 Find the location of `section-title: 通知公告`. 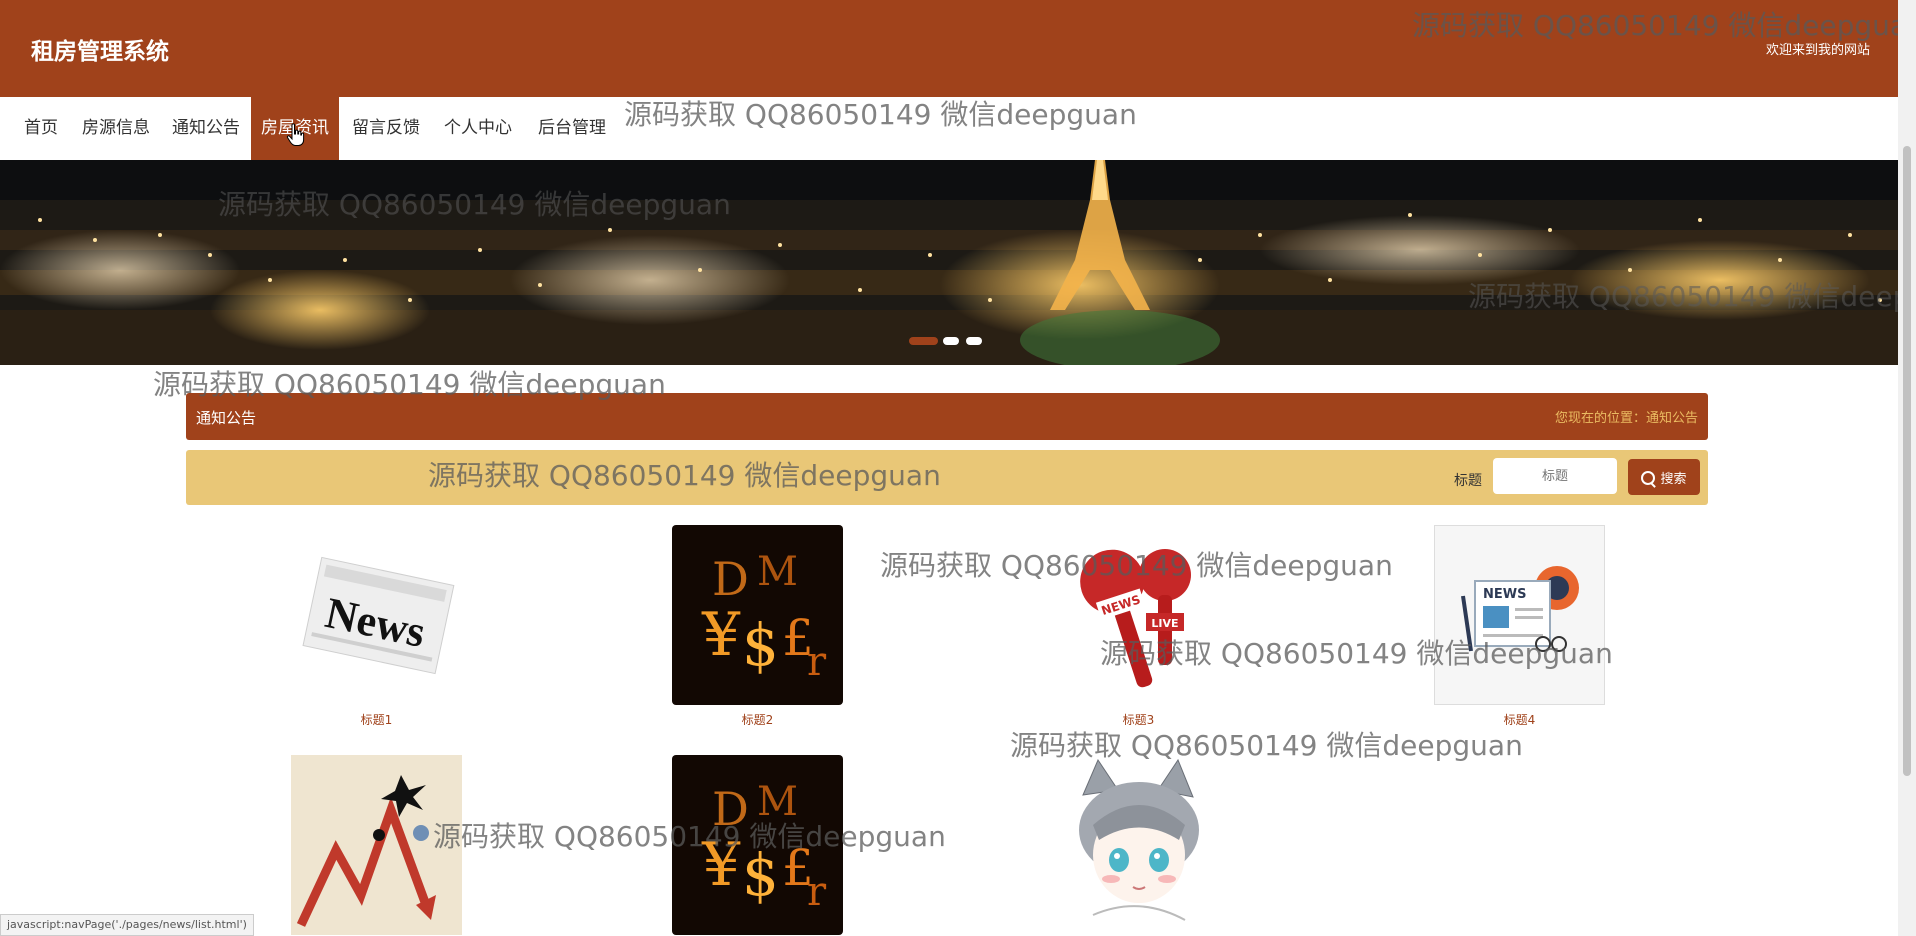

section-title: 通知公告 is located at coordinates (226, 418).